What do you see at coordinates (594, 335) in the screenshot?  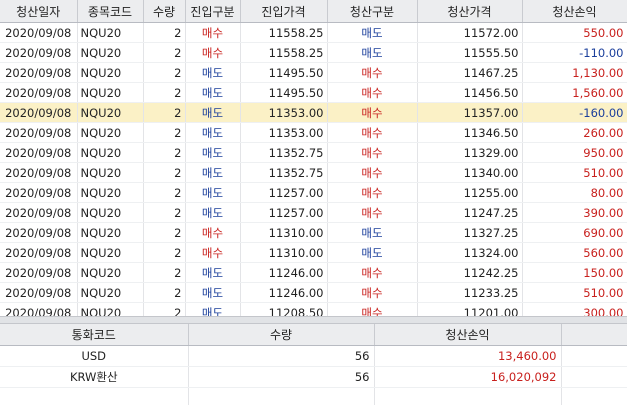 I see `header-empty` at bounding box center [594, 335].